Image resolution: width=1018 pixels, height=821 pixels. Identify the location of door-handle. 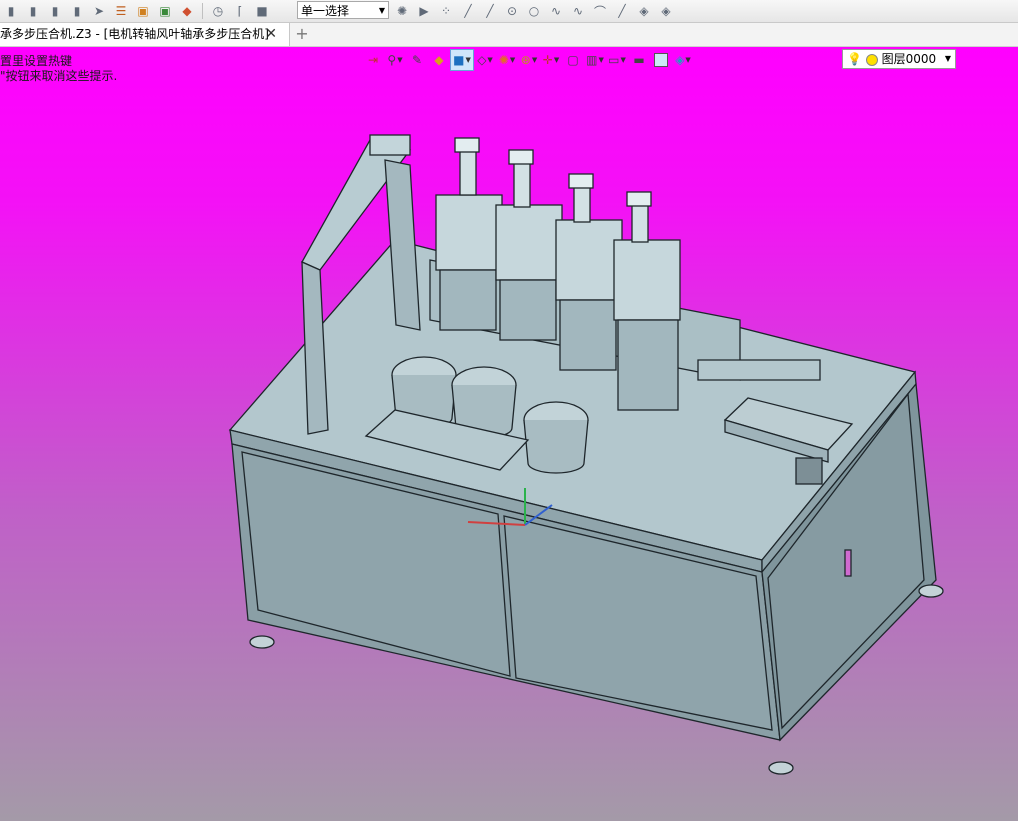
(848, 563).